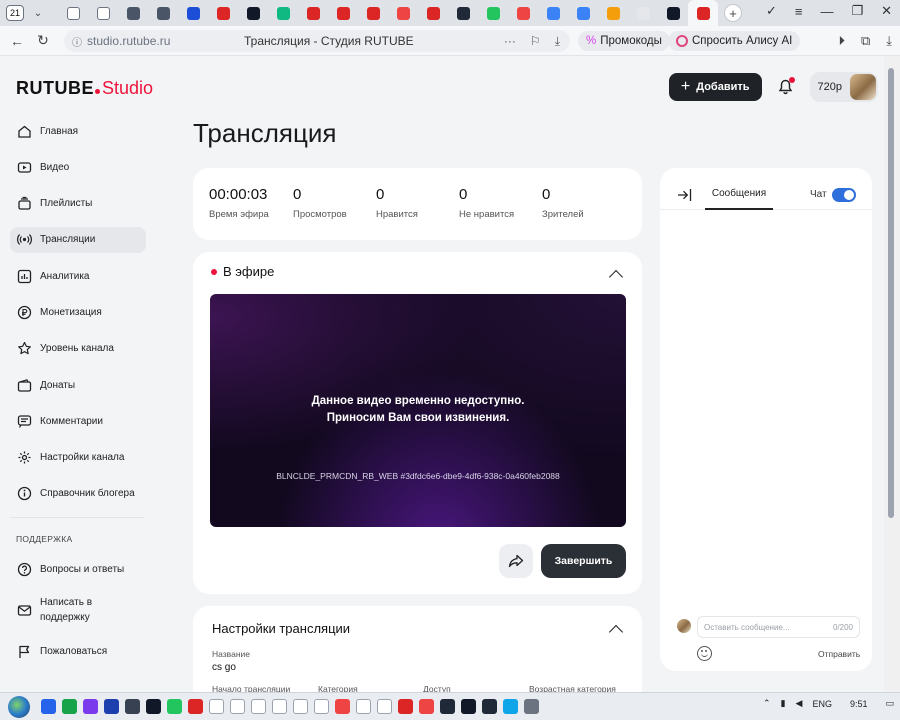  I want to click on bookmarks-icon: ✓, so click(771, 11).